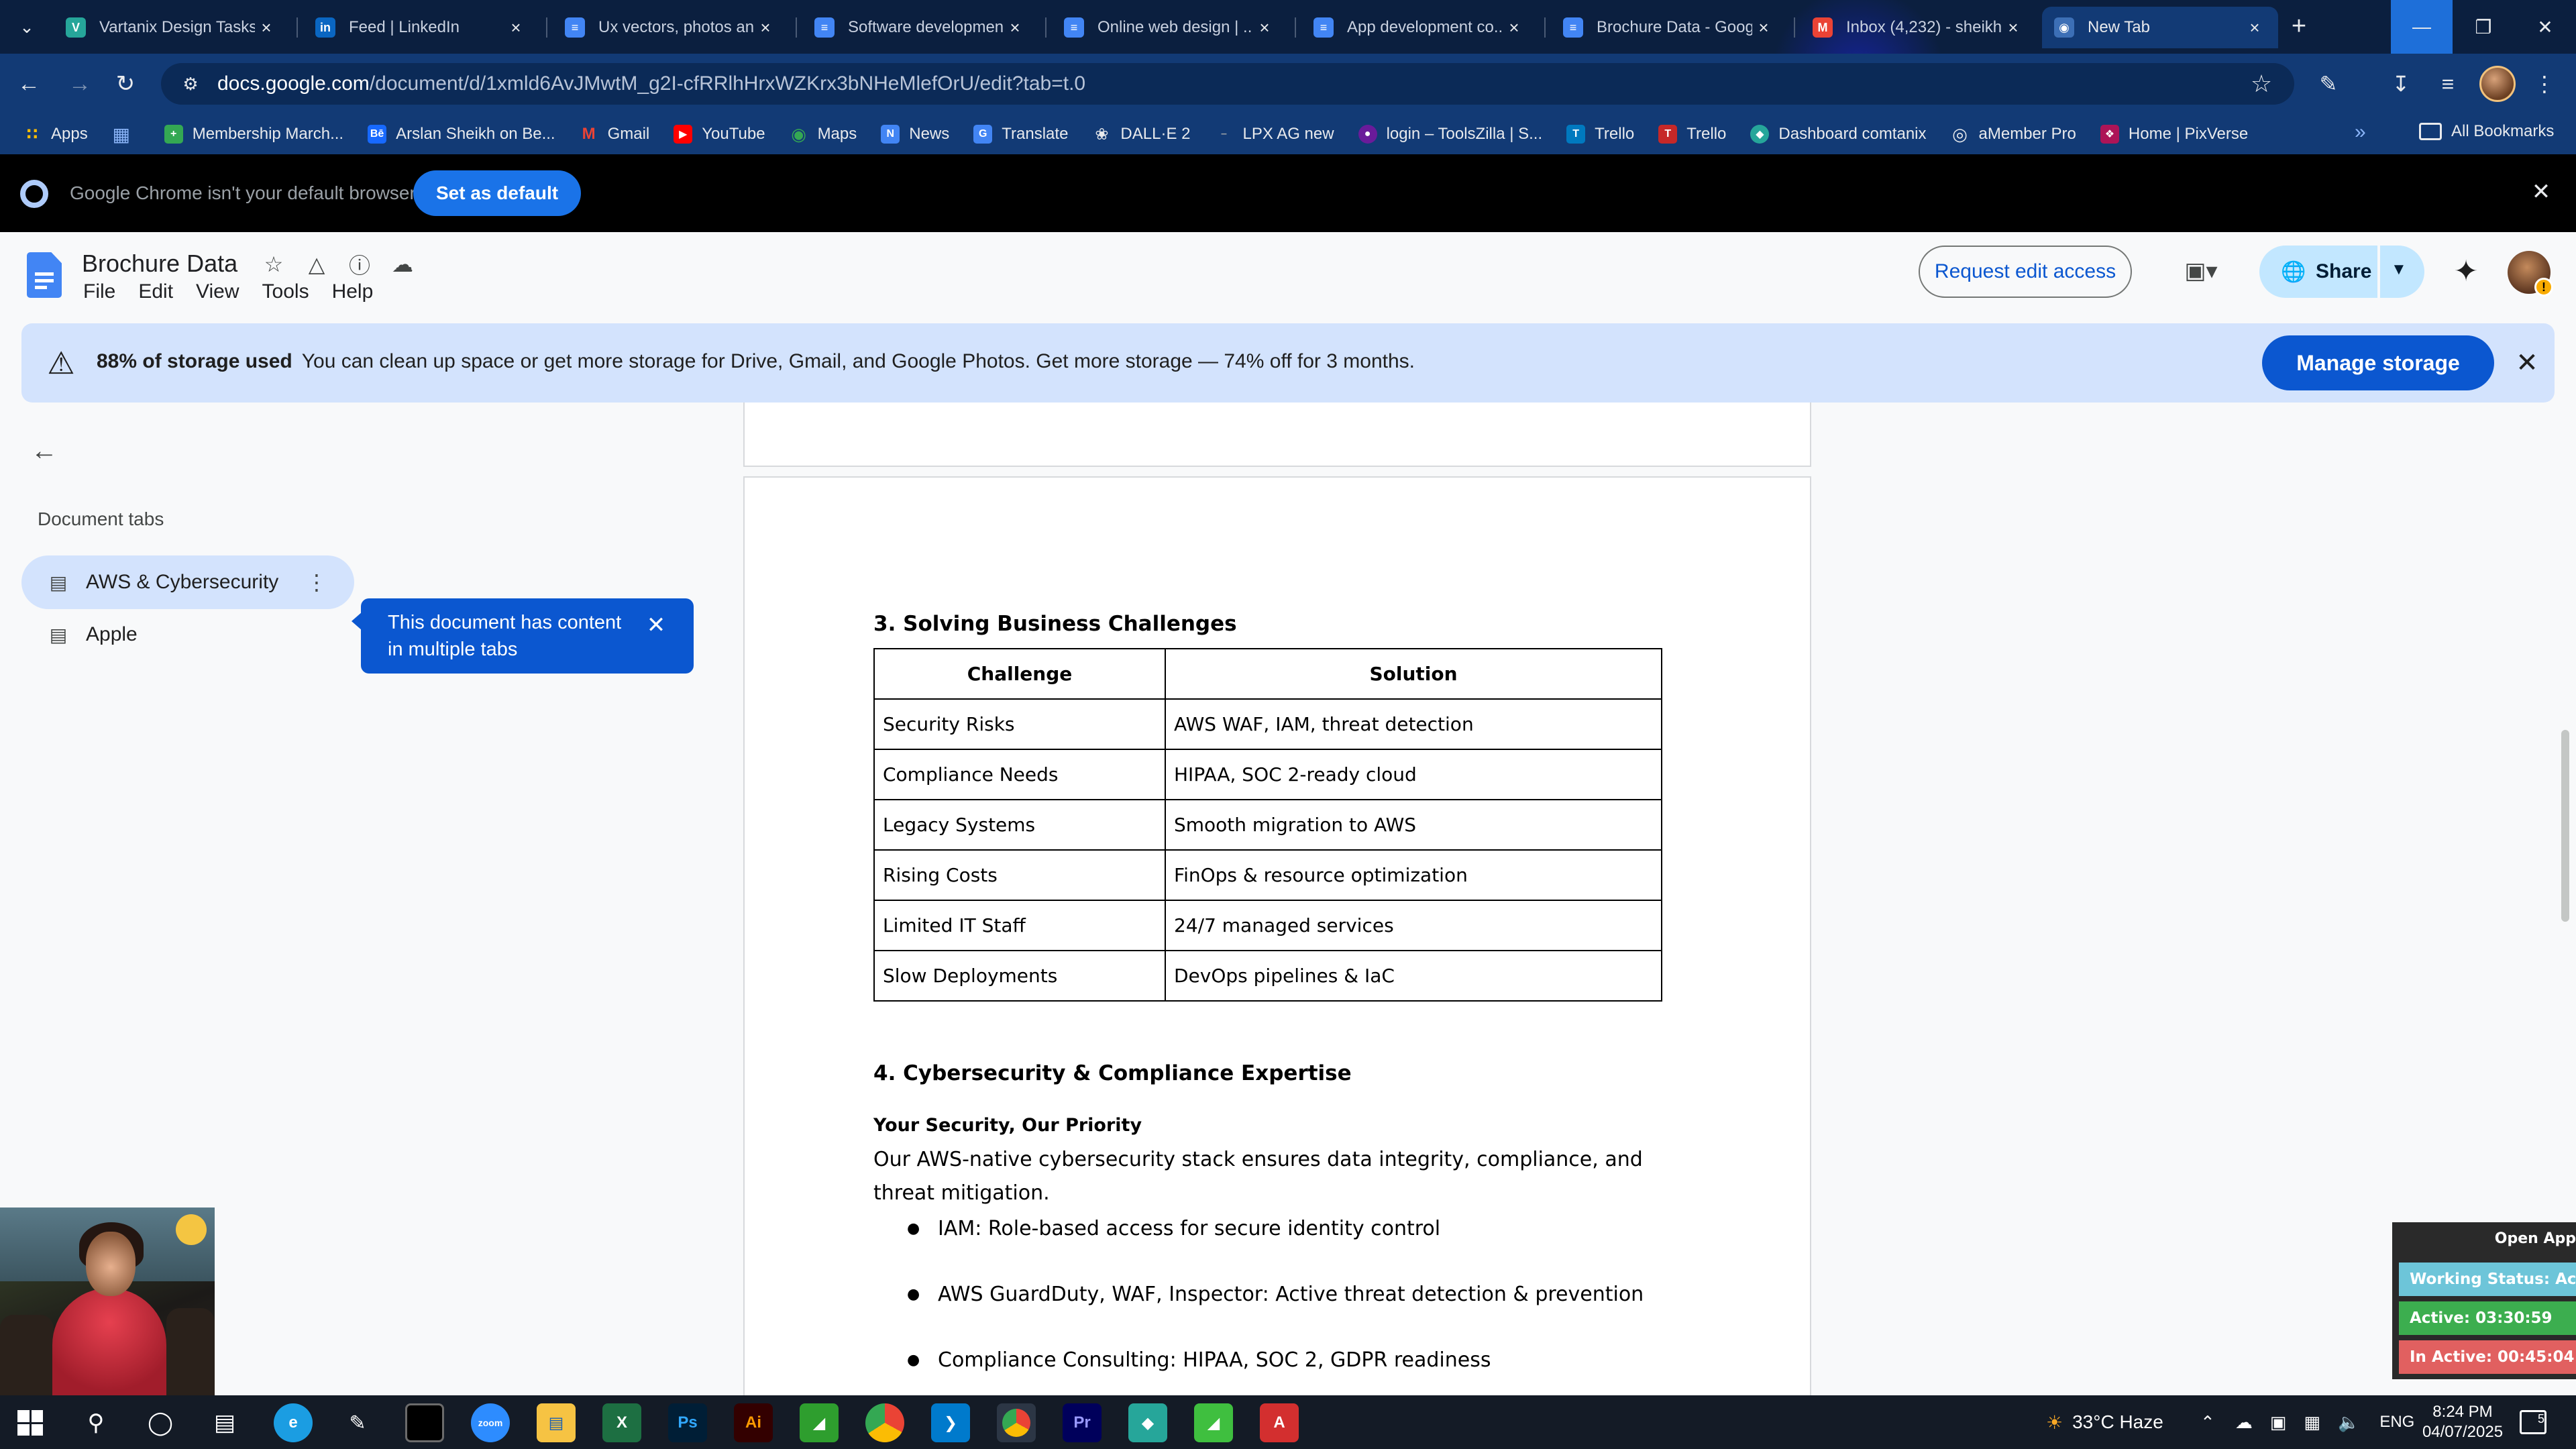  What do you see at coordinates (2261, 84) in the screenshot?
I see `bookmark-star-icon: ☆` at bounding box center [2261, 84].